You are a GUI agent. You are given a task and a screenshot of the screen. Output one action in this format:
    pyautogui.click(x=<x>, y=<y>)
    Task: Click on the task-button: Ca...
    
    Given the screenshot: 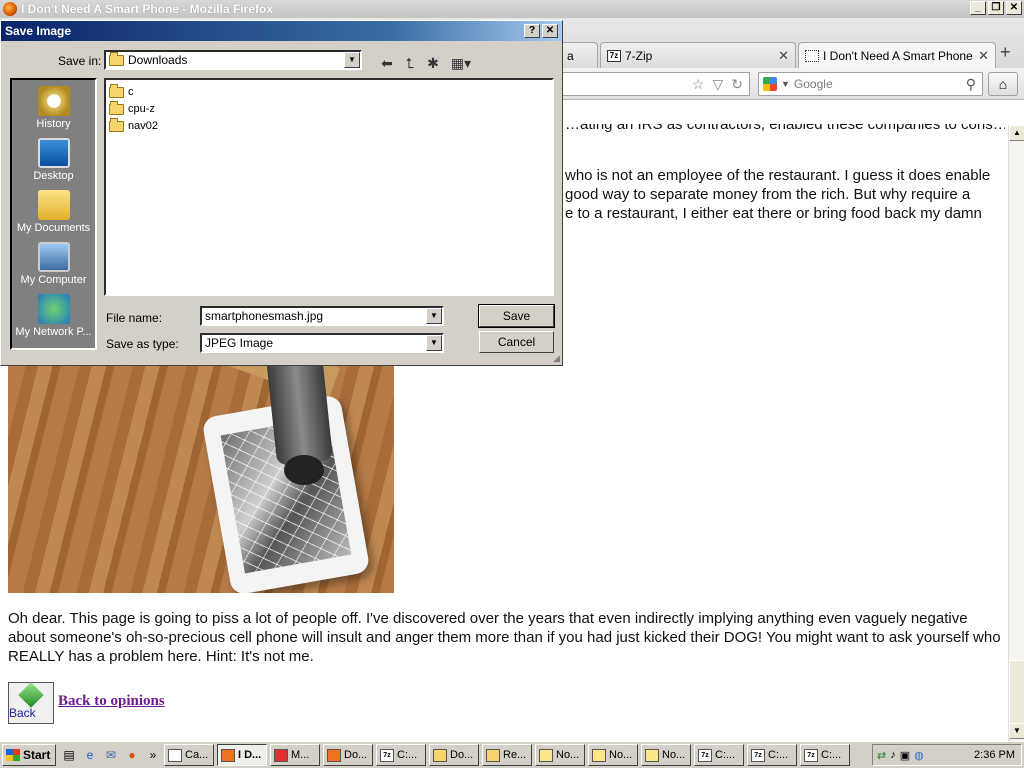 What is the action you would take?
    pyautogui.click(x=189, y=755)
    